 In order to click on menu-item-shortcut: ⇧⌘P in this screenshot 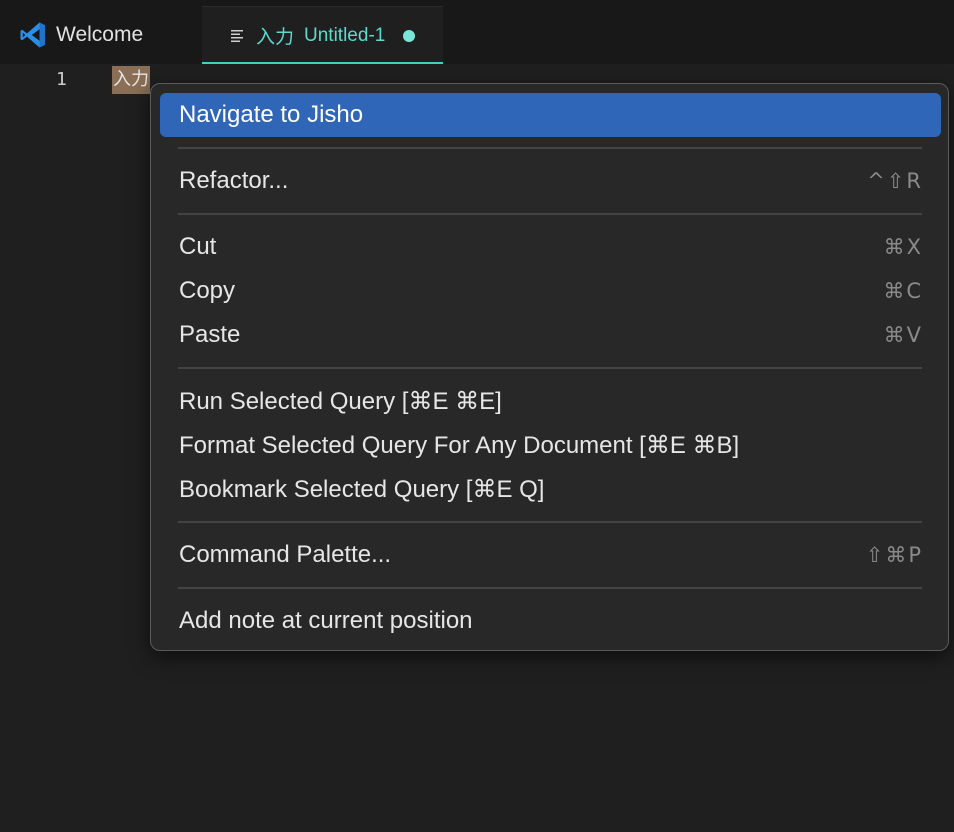, I will do `click(894, 555)`.